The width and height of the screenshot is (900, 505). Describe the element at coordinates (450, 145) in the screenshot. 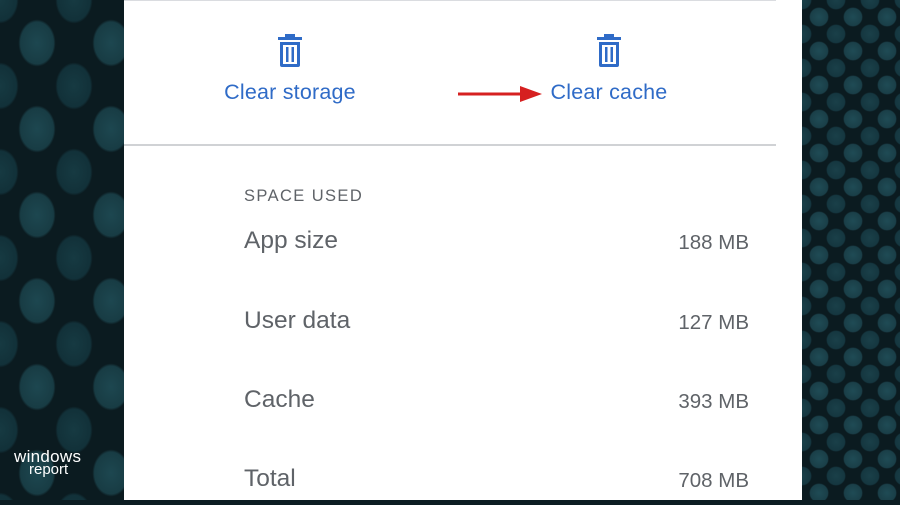

I see `section-divider` at that location.